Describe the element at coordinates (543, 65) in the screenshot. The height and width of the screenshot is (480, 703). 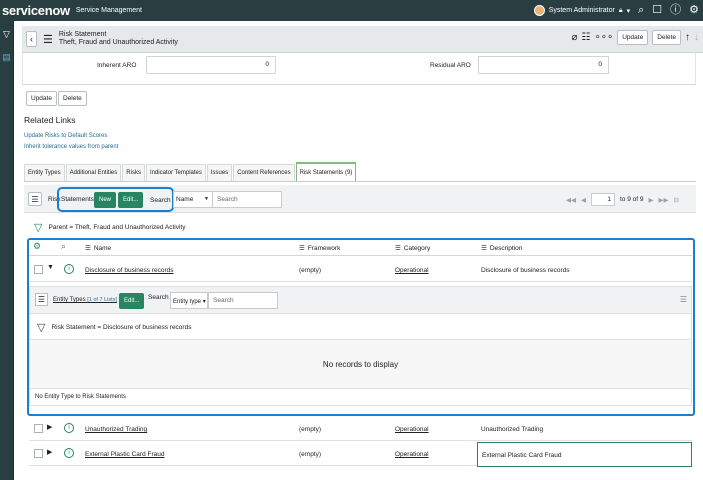
I see `residual-aro-field: 0` at that location.